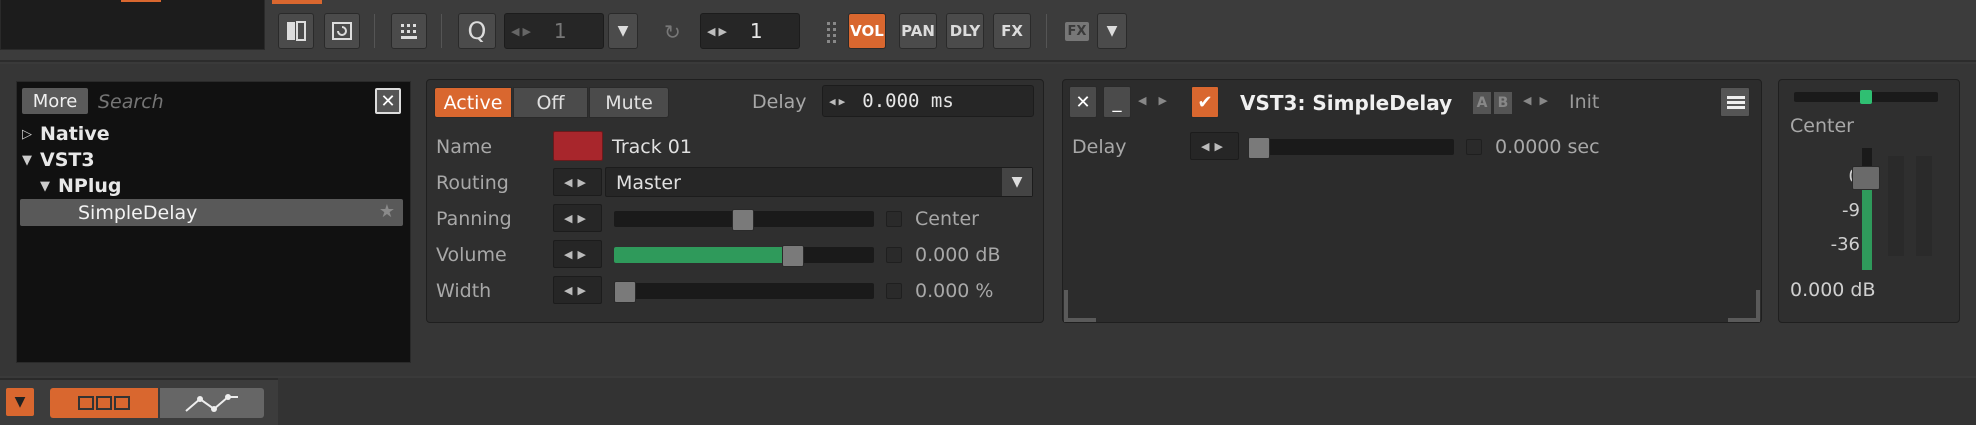 The image size is (1976, 425). I want to click on device-enable-checkbox: ✔, so click(1205, 102).